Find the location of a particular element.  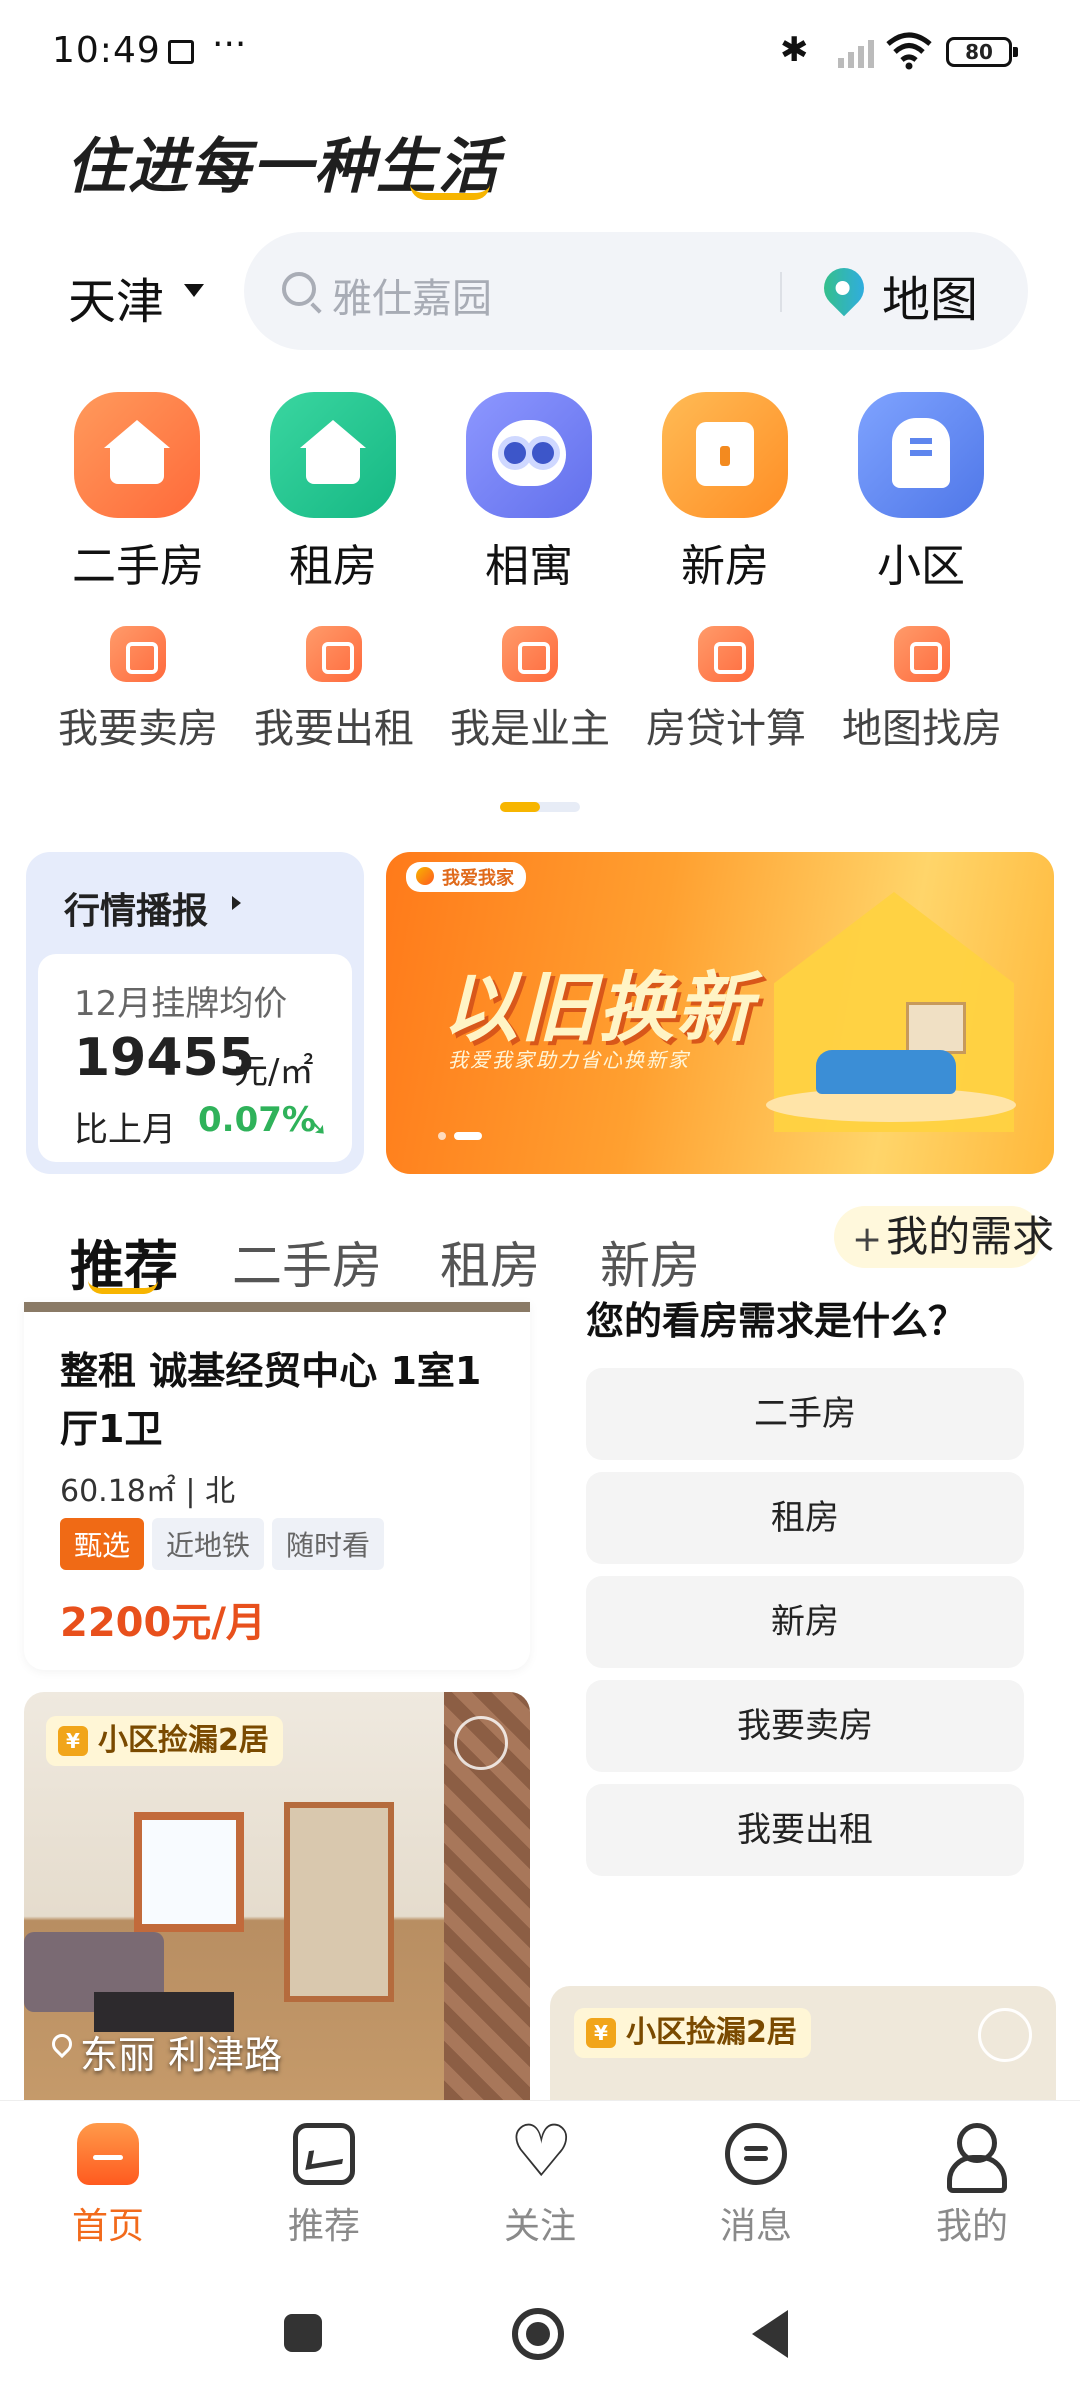

banner-headline: 以旧换新 is located at coordinates (598, 1007).